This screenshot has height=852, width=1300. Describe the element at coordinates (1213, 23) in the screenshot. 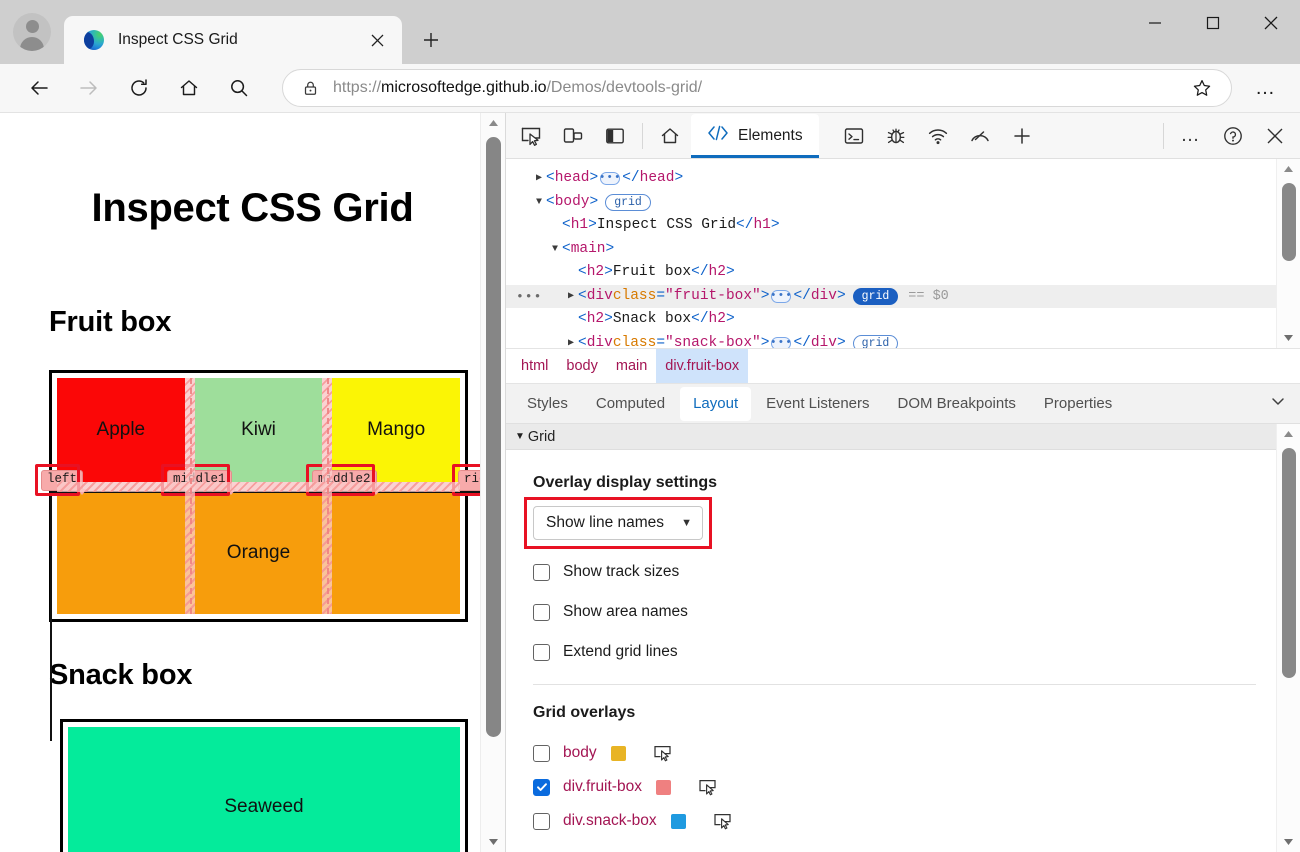

I see `maximize-button` at that location.